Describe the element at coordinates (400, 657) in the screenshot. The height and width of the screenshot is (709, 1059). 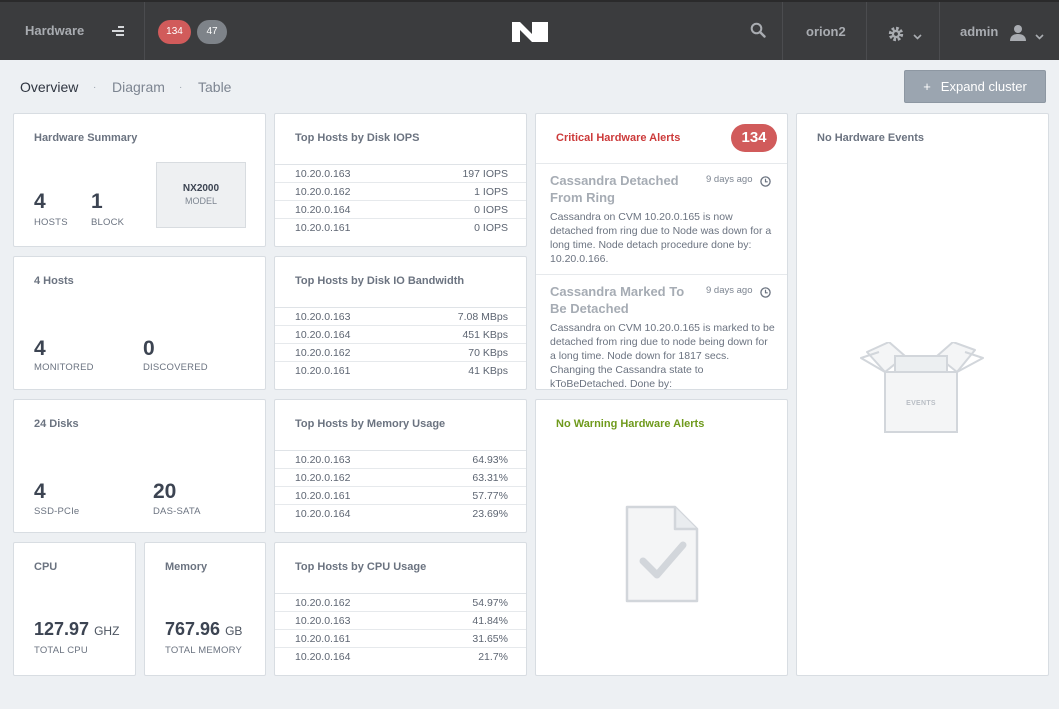
I see `table-row: 10.20.0.164 21.7%` at that location.